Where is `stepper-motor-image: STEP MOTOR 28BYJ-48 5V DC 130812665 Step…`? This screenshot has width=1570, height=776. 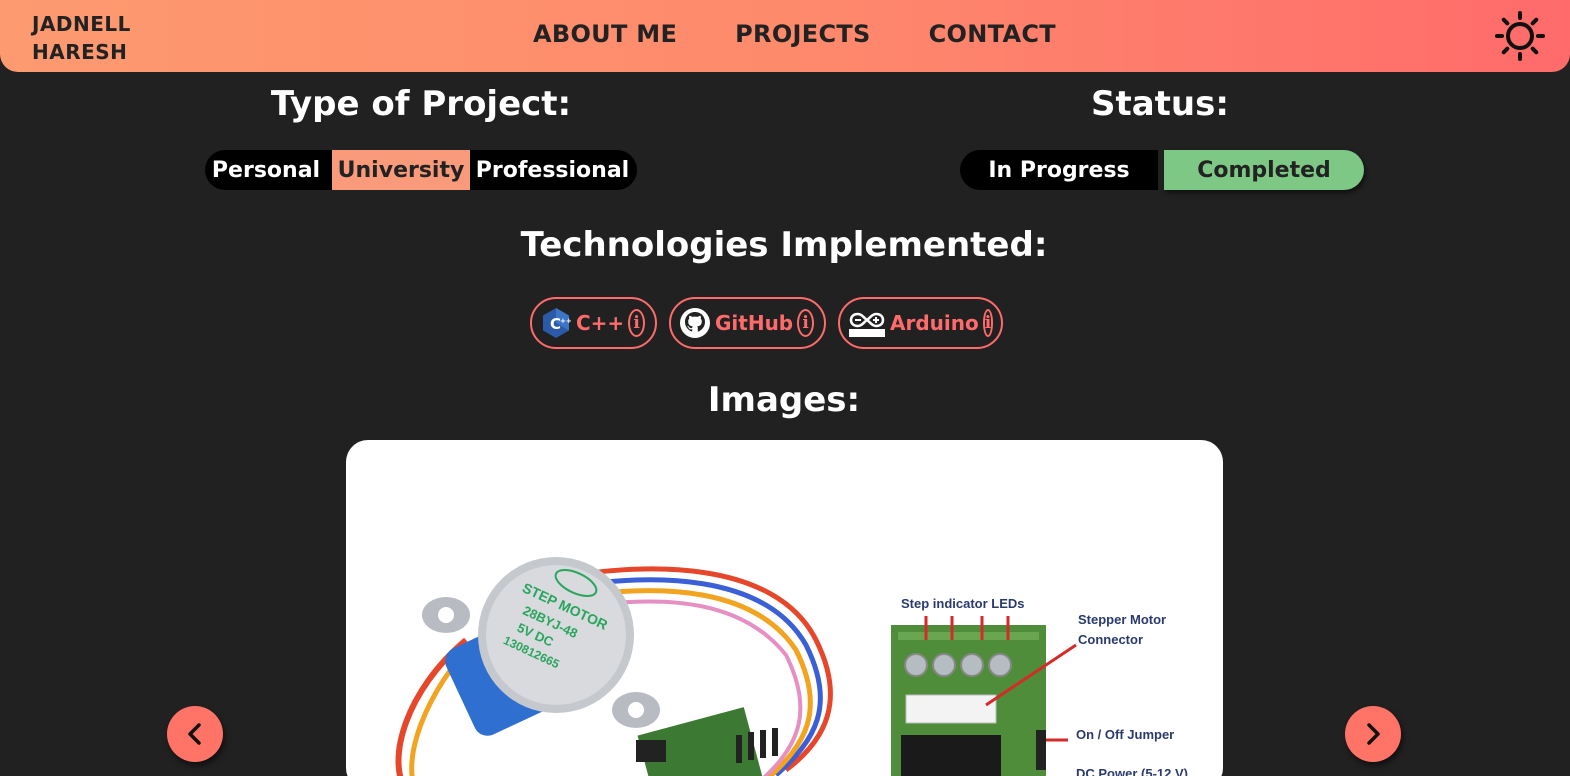 stepper-motor-image: STEP MOTOR 28BYJ-48 5V DC 130812665 Step… is located at coordinates (791, 666).